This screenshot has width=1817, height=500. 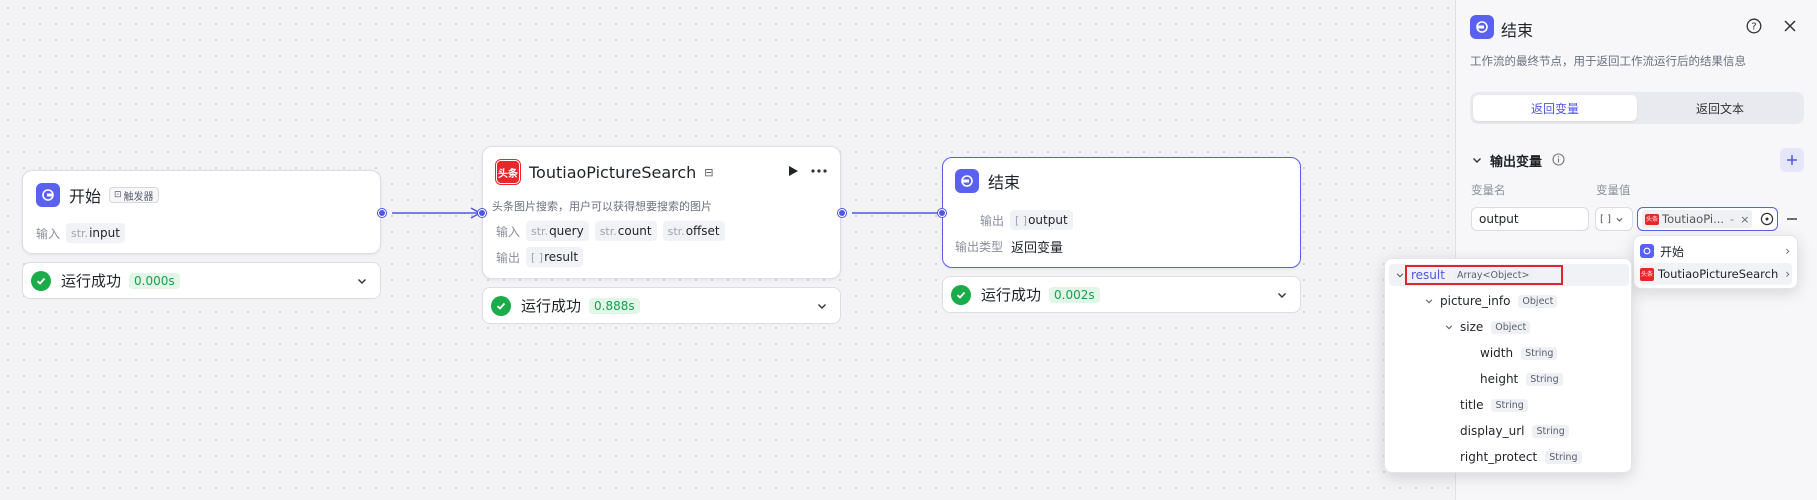 What do you see at coordinates (1037, 248) in the screenshot?
I see `end-output-type-value: 返回变量` at bounding box center [1037, 248].